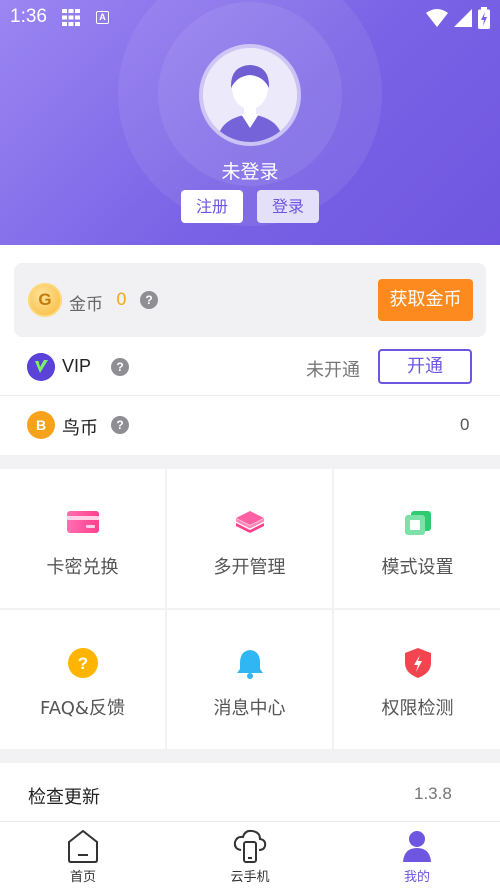 Image resolution: width=500 pixels, height=888 pixels. I want to click on tab-cloud-phone: 云手机, so click(250, 855).